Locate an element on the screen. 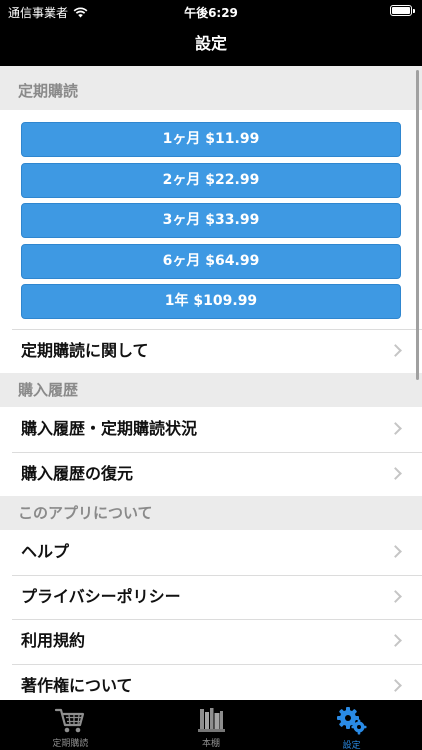 Image resolution: width=422 pixels, height=750 pixels. row-label: 利用規約 is located at coordinates (53, 640).